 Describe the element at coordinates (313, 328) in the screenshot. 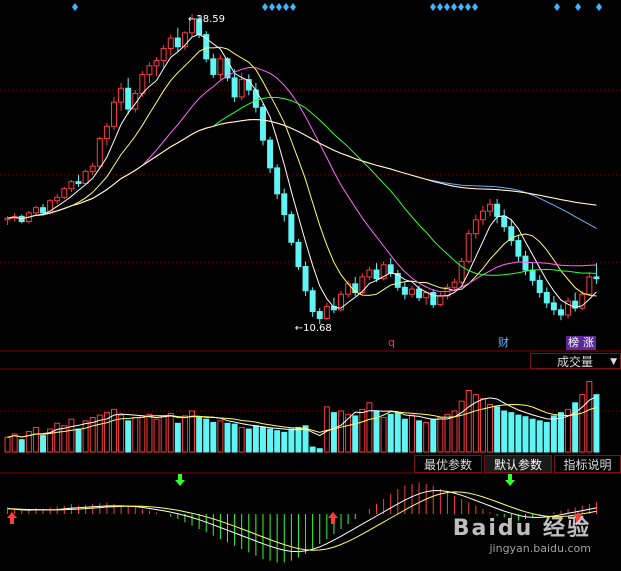

I see `low-price-label: ←10.68` at that location.